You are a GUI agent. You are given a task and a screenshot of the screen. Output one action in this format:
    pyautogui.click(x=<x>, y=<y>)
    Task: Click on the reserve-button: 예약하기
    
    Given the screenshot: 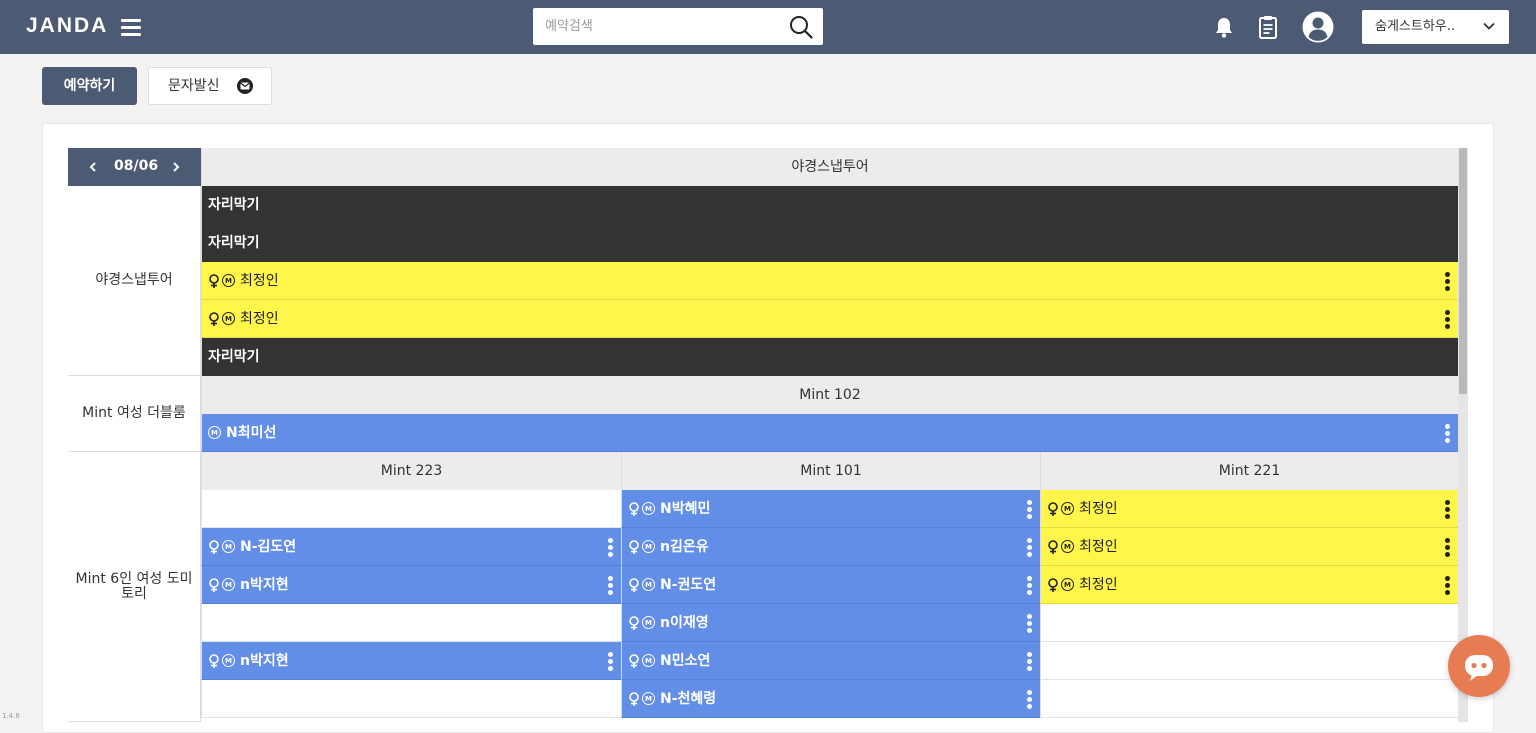 What is the action you would take?
    pyautogui.click(x=89, y=86)
    